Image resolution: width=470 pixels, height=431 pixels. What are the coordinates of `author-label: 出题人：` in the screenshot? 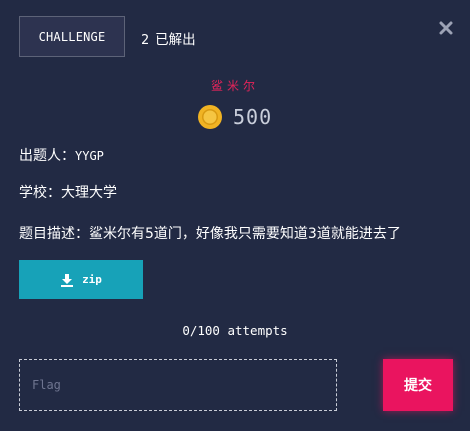 It's located at (47, 156).